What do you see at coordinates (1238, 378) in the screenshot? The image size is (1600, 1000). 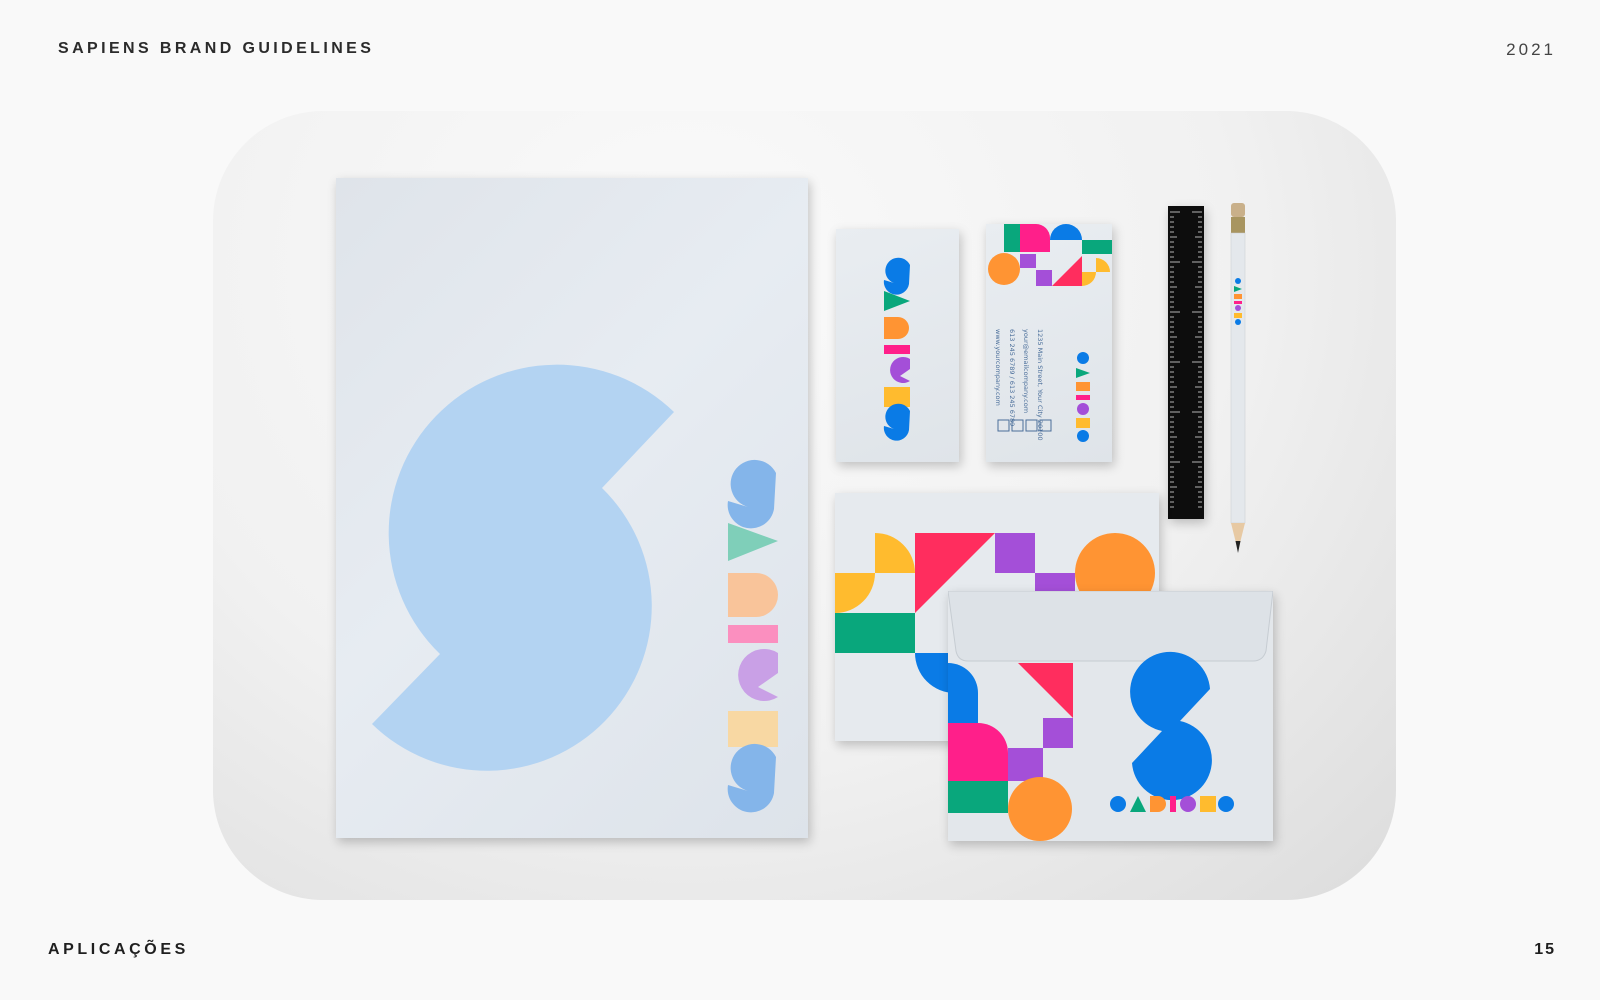 I see `pencil-art` at bounding box center [1238, 378].